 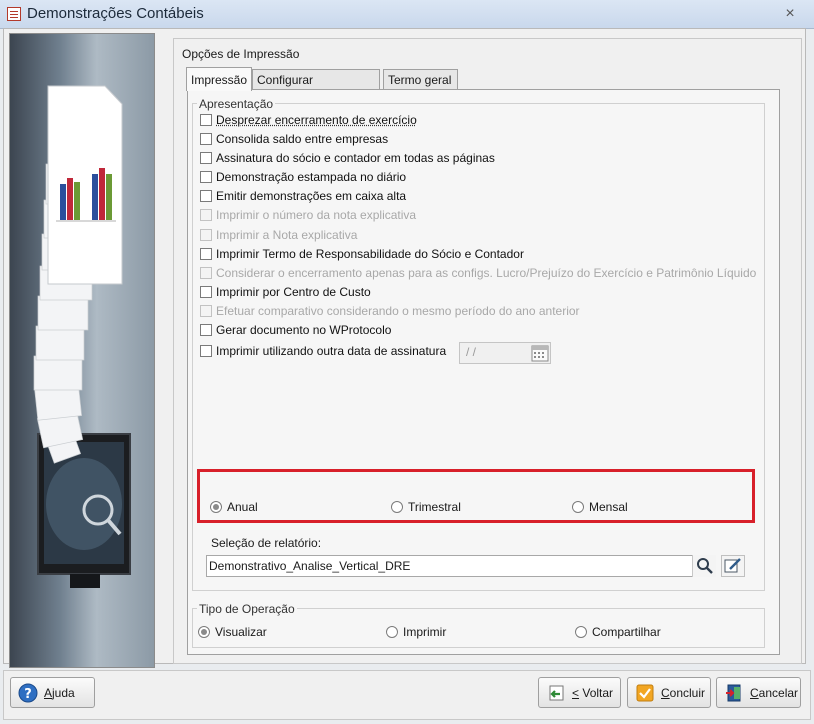 I want to click on cancel-label: Cancelar, so click(x=774, y=692).